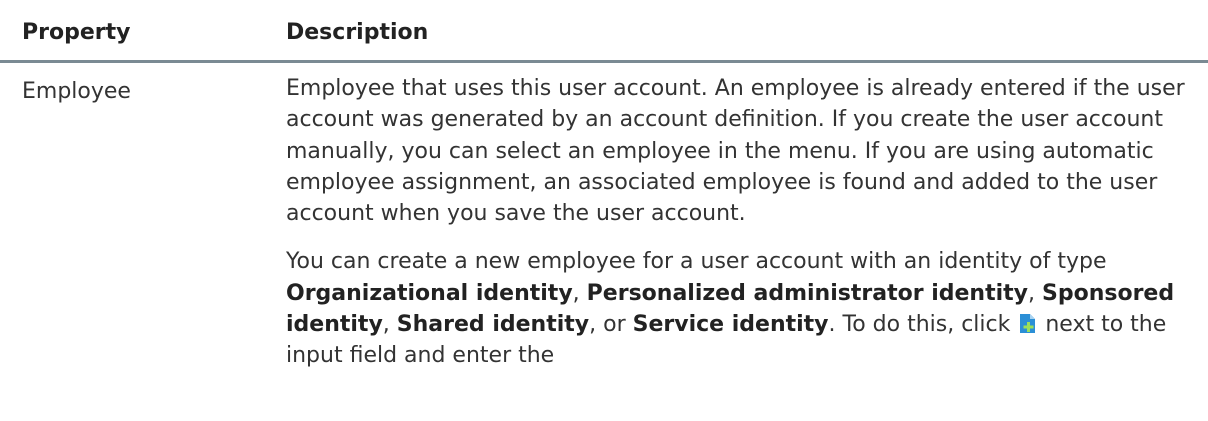 This screenshot has height=421, width=1208. I want to click on header-description: Description, so click(357, 32).